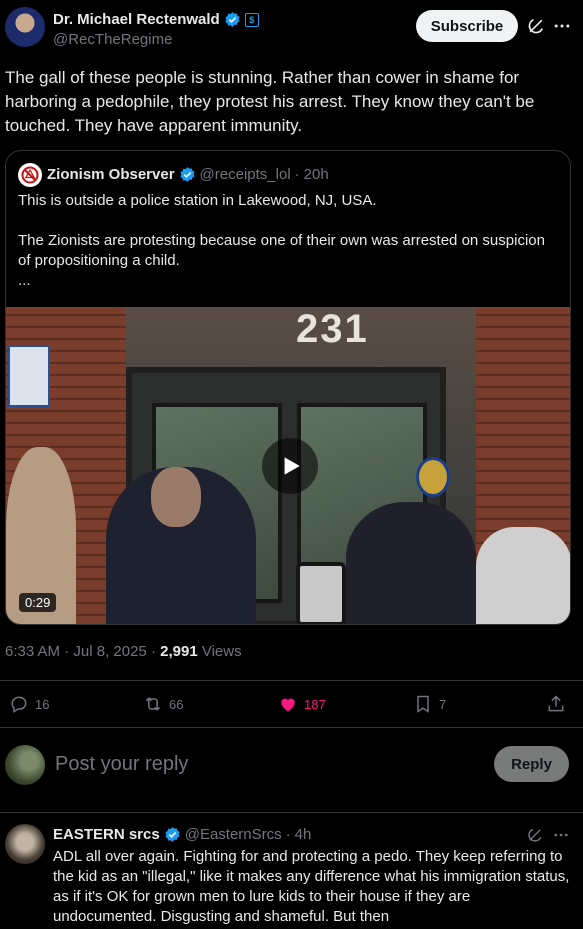 The image size is (583, 929). I want to click on video-phone, so click(321, 593).